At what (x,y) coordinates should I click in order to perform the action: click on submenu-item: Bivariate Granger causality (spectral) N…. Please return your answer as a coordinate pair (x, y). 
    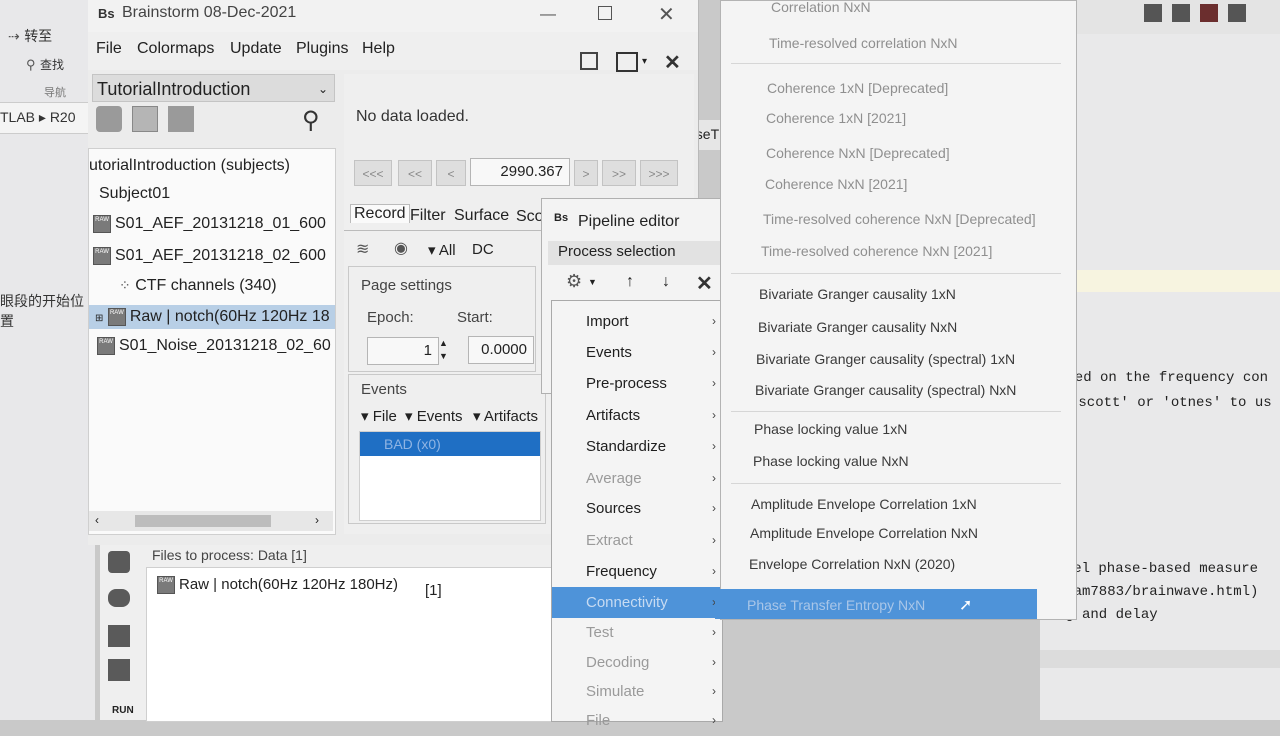
    Looking at the image, I should click on (885, 390).